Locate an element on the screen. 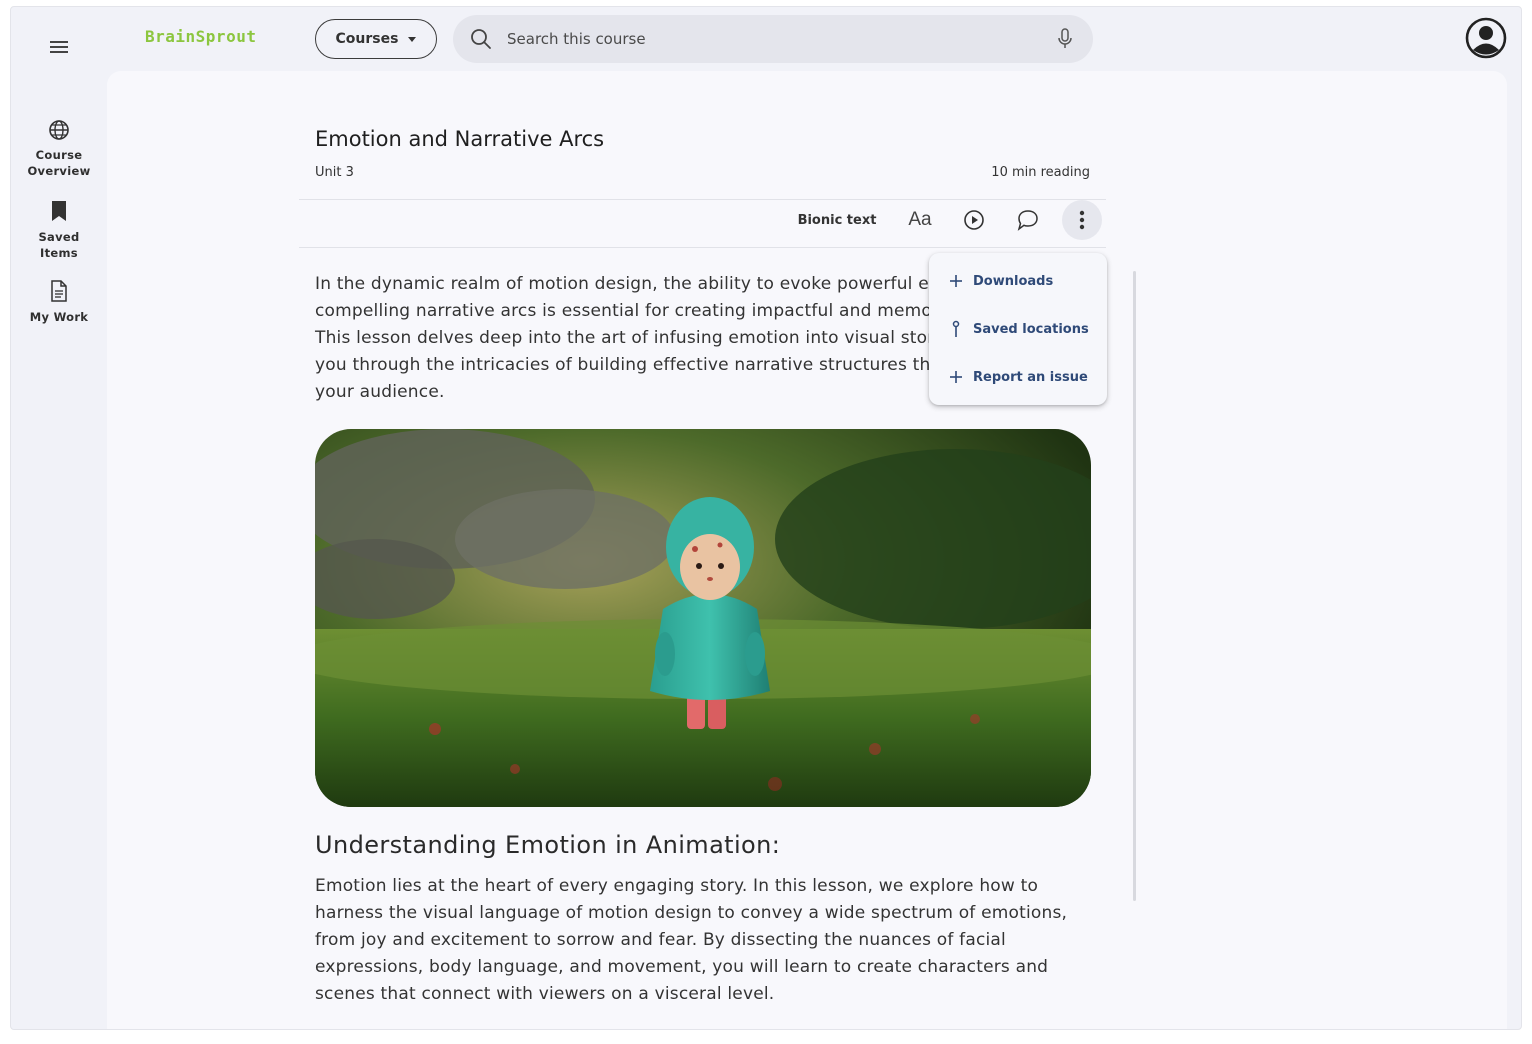 The width and height of the screenshot is (1532, 1044). search-input is located at coordinates (767, 39).